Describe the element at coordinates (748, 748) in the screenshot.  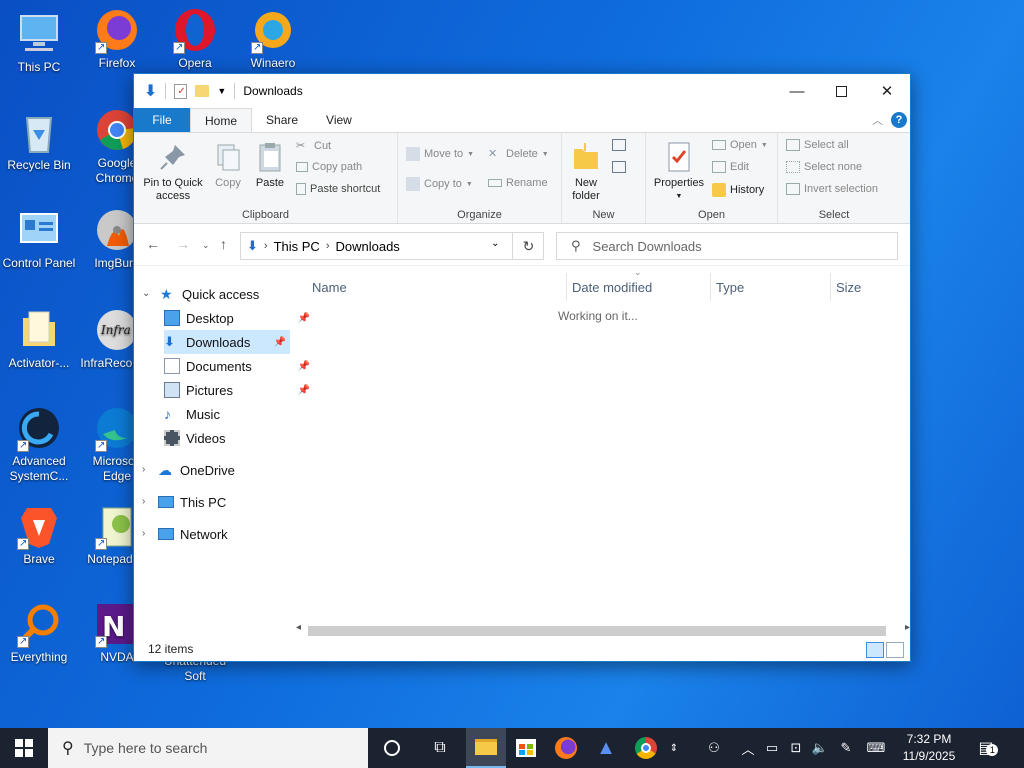
I see `chevron-up-icon: ︿` at that location.